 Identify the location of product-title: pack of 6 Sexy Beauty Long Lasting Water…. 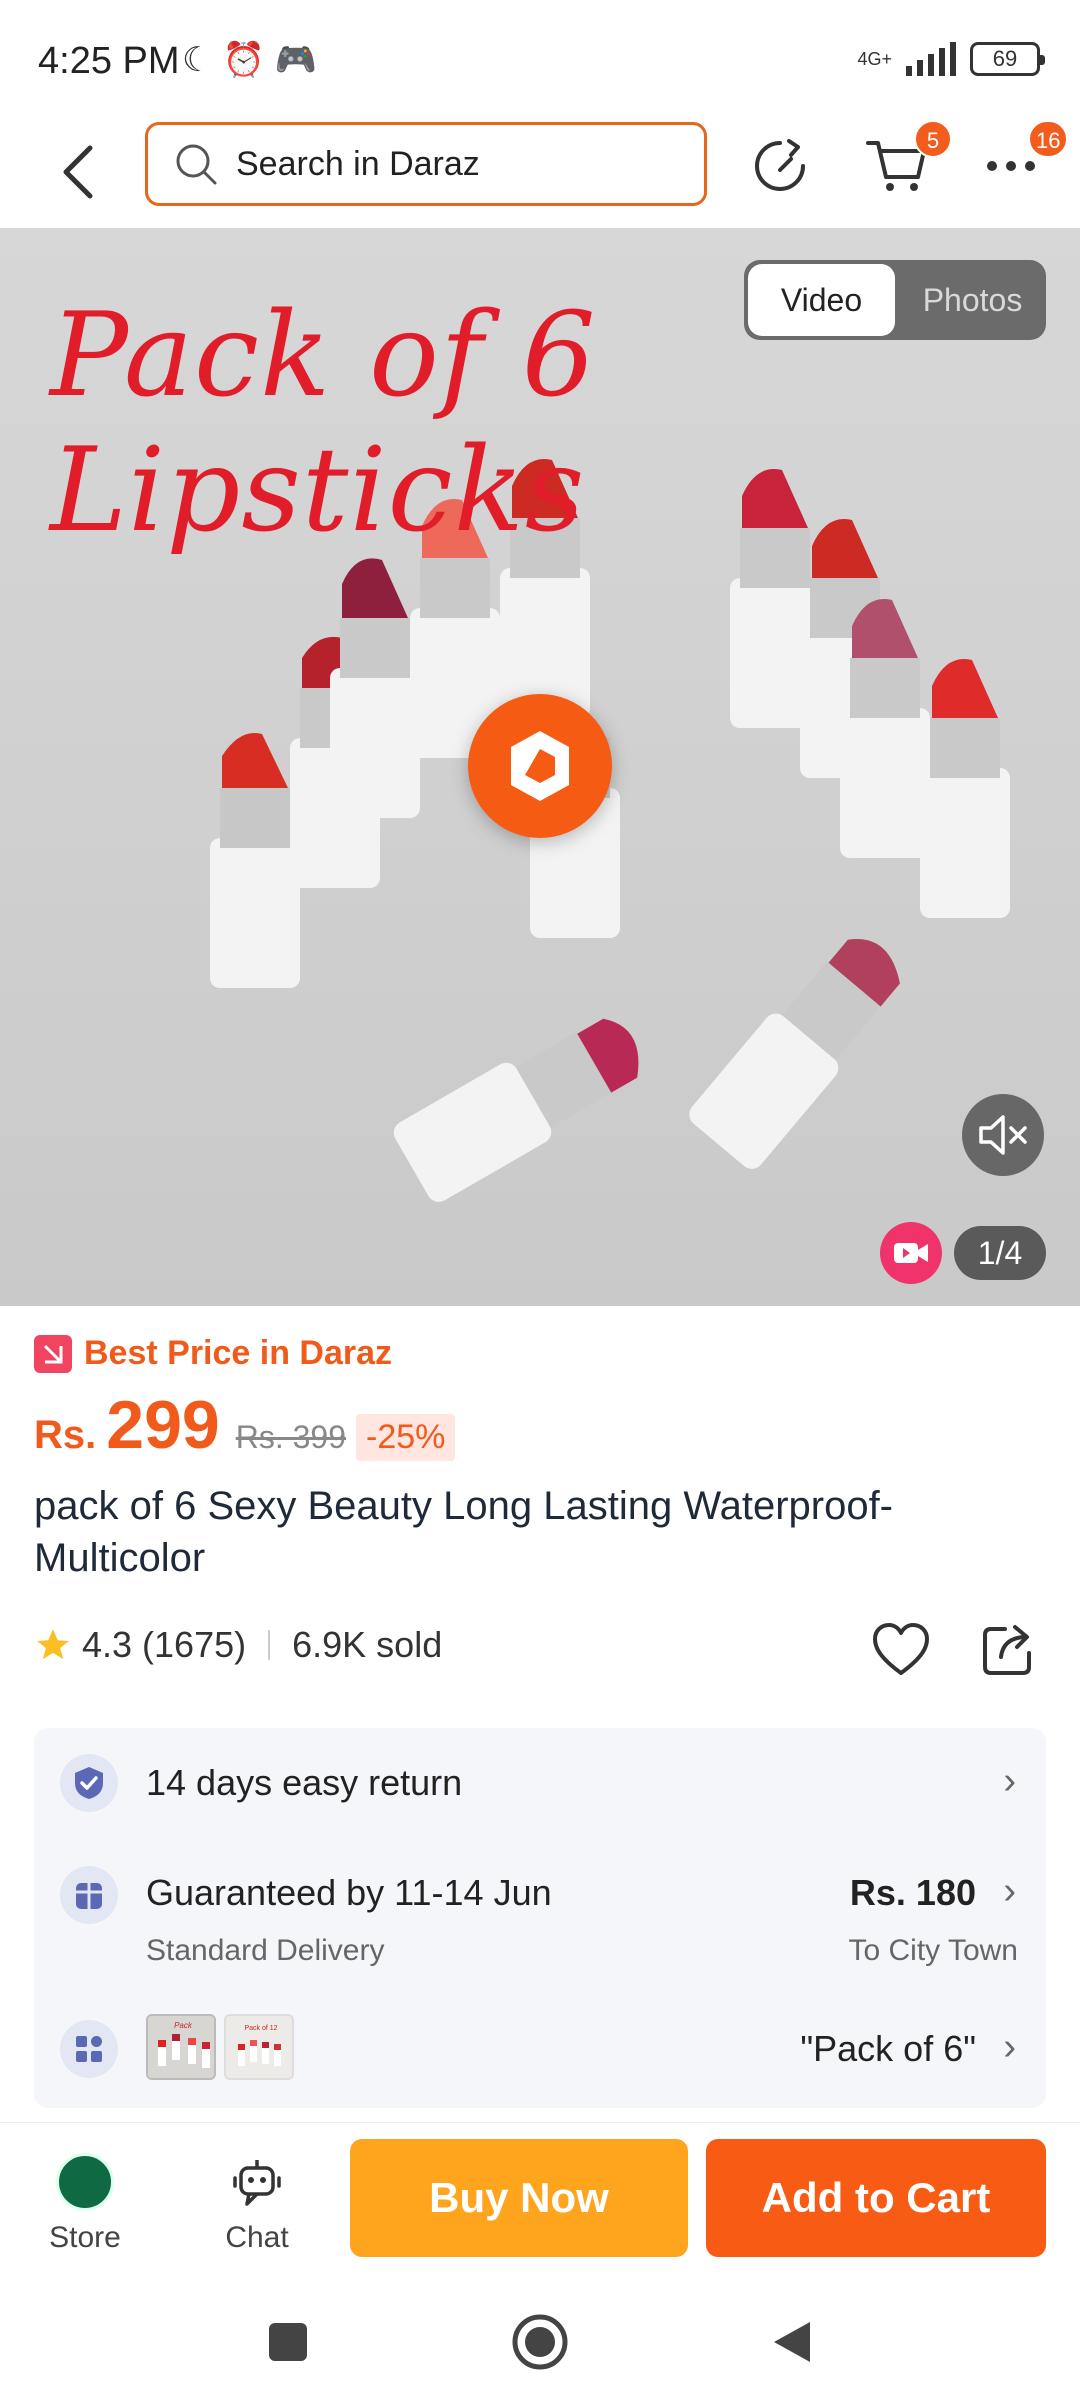
(464, 1532).